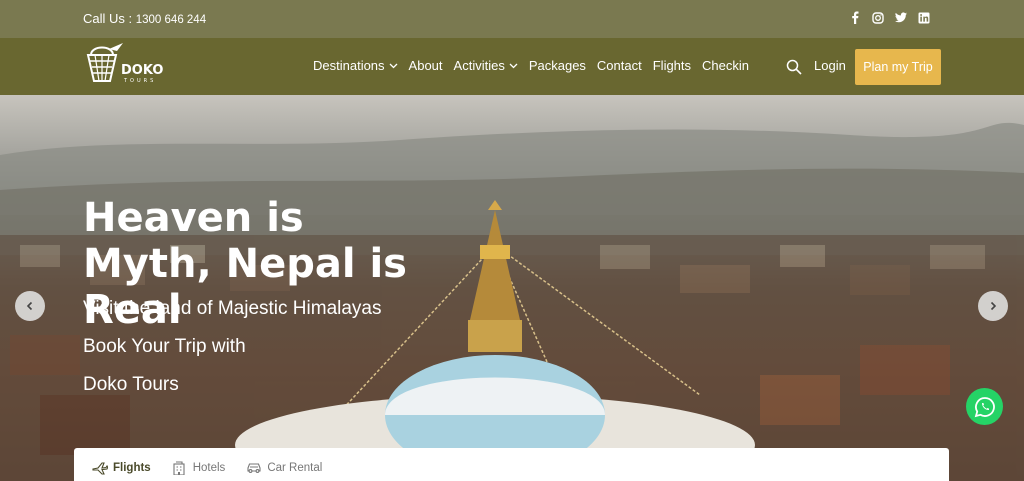 Image resolution: width=1024 pixels, height=481 pixels. What do you see at coordinates (924, 17) in the screenshot?
I see `linkedin-icon` at bounding box center [924, 17].